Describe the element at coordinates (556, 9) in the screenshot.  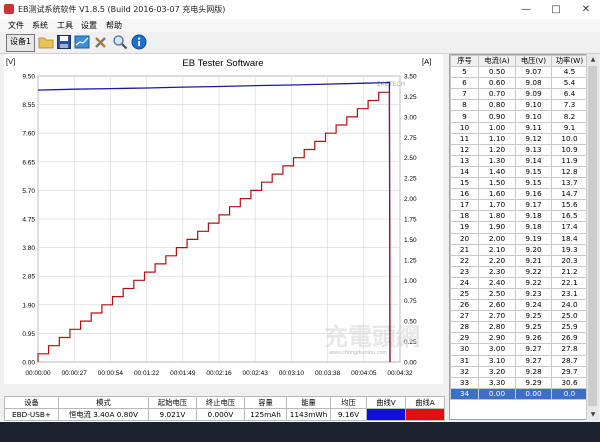
I see `maximize-button: □` at that location.